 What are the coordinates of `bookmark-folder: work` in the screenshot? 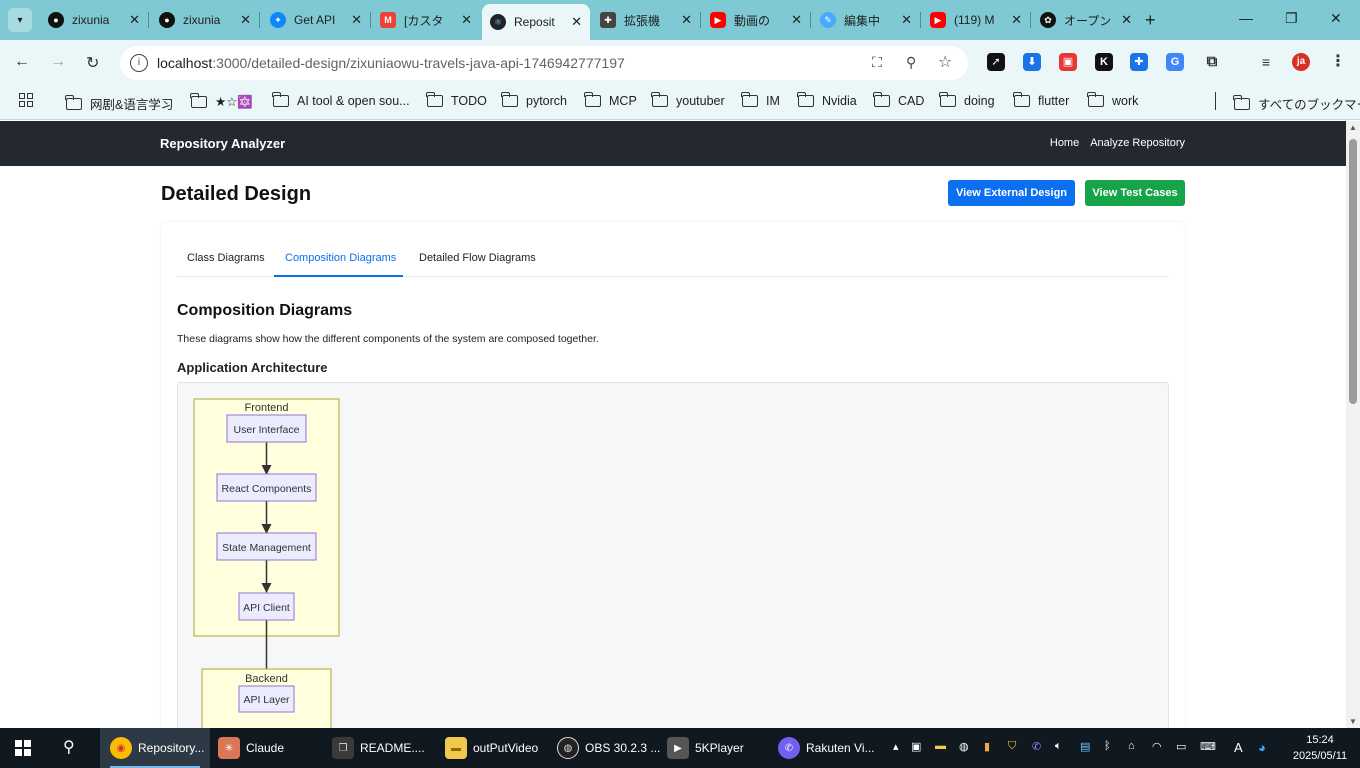 It's located at (1112, 100).